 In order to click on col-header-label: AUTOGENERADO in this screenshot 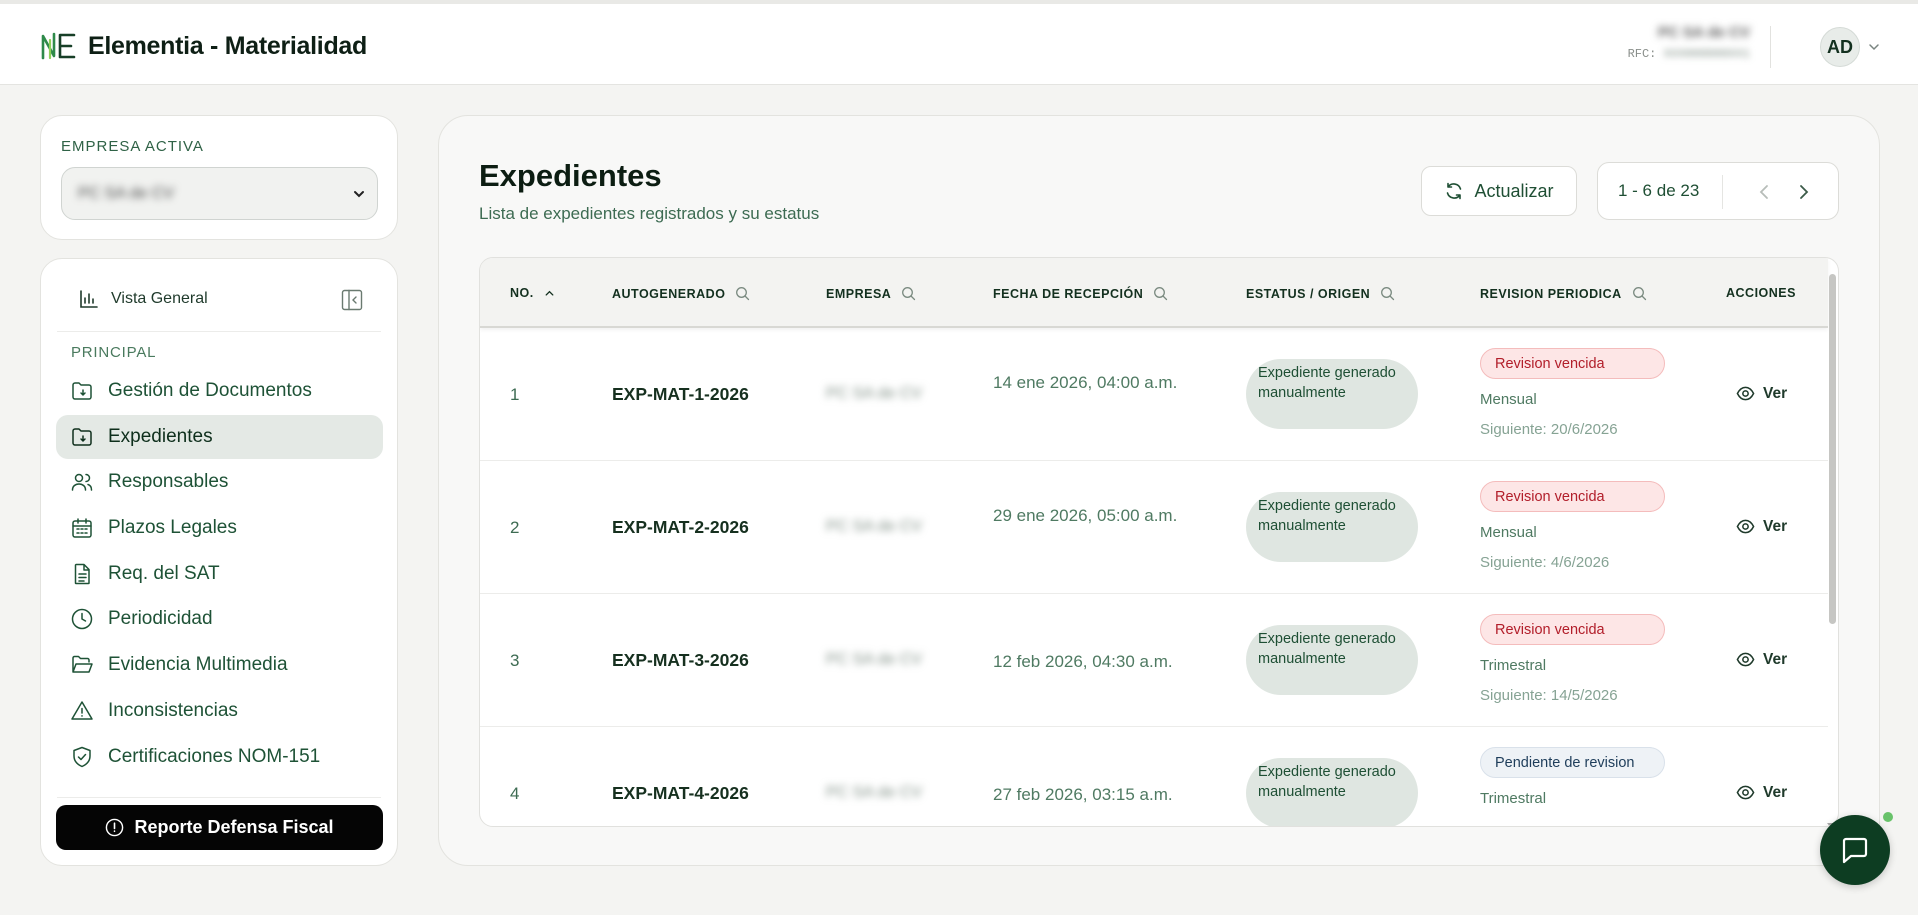, I will do `click(669, 293)`.